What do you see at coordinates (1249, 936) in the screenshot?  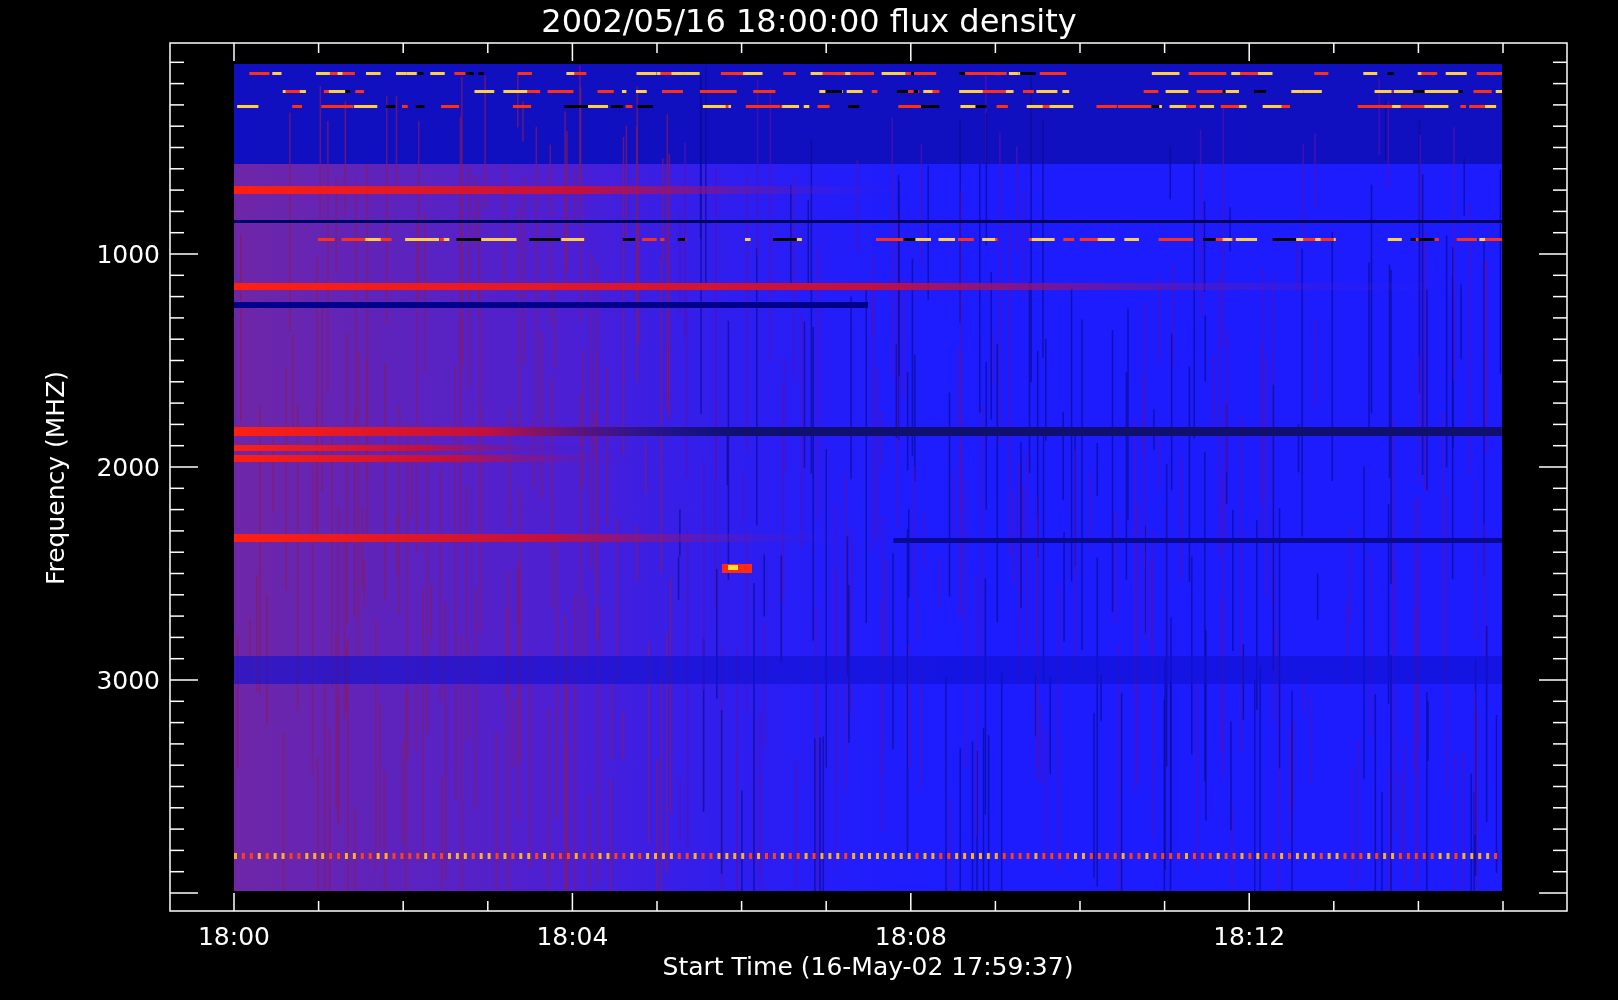 I see `x-tick-label: 18:12` at bounding box center [1249, 936].